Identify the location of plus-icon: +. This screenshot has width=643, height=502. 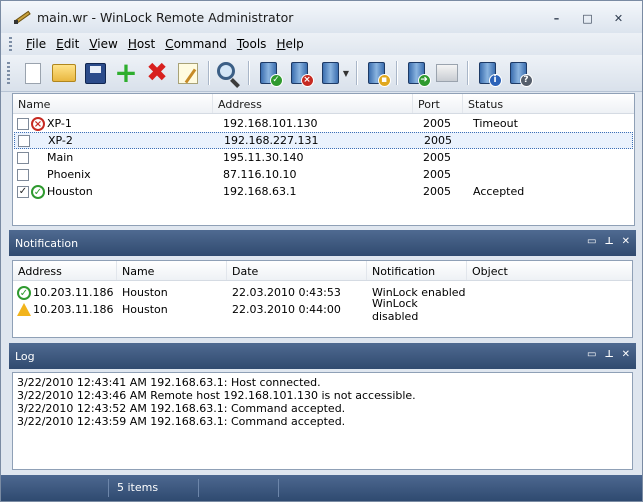
(126, 72).